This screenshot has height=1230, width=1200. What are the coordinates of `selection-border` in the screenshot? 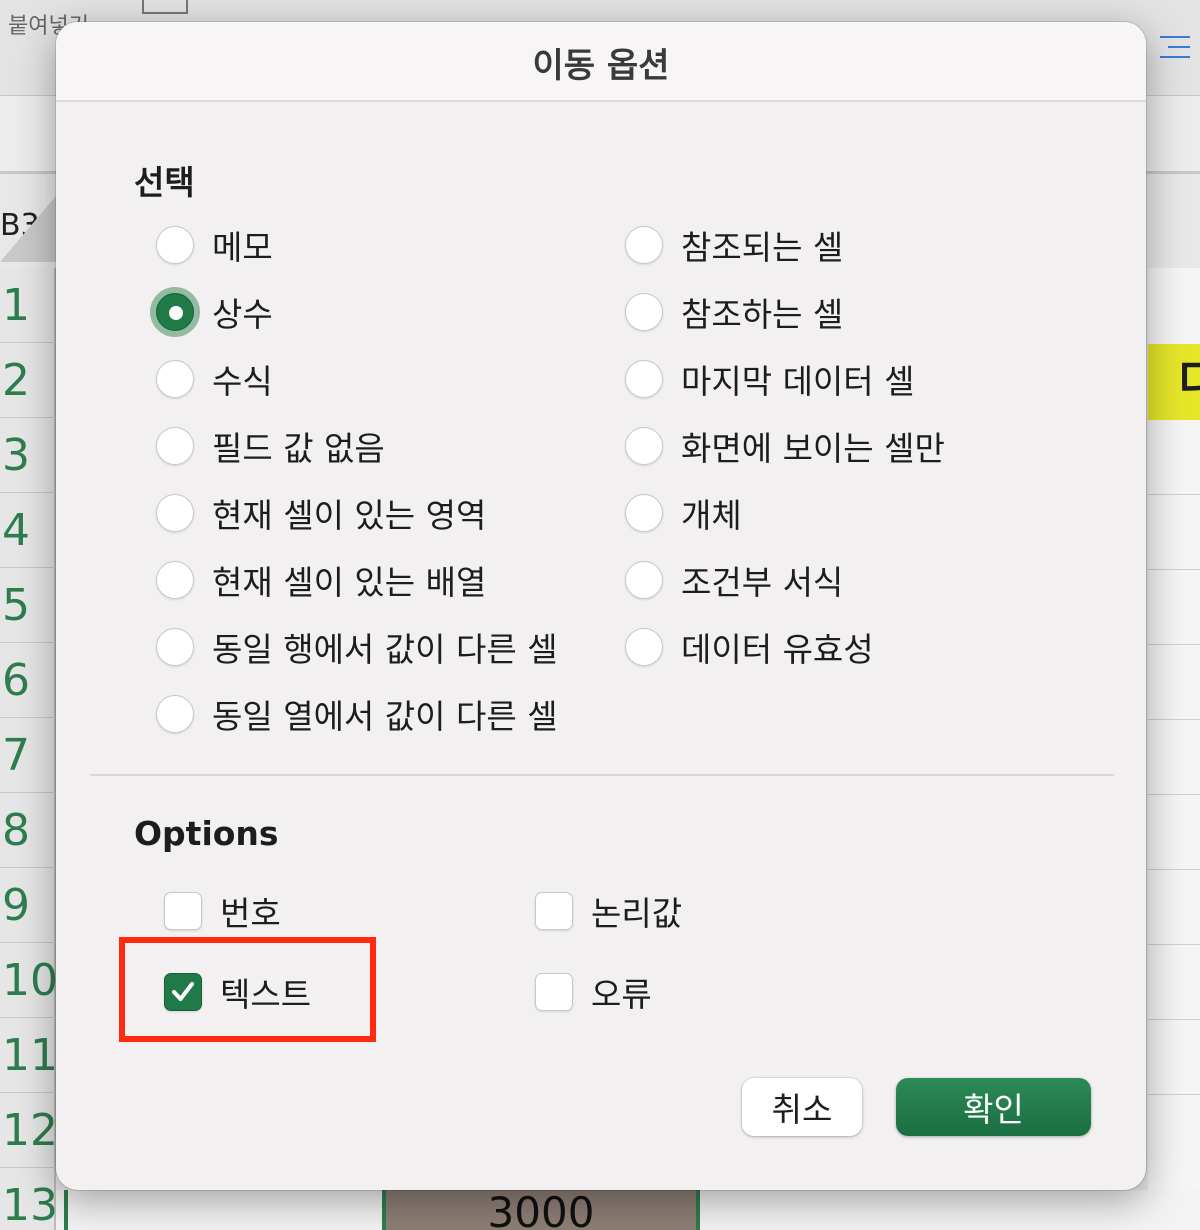 It's located at (66, 1210).